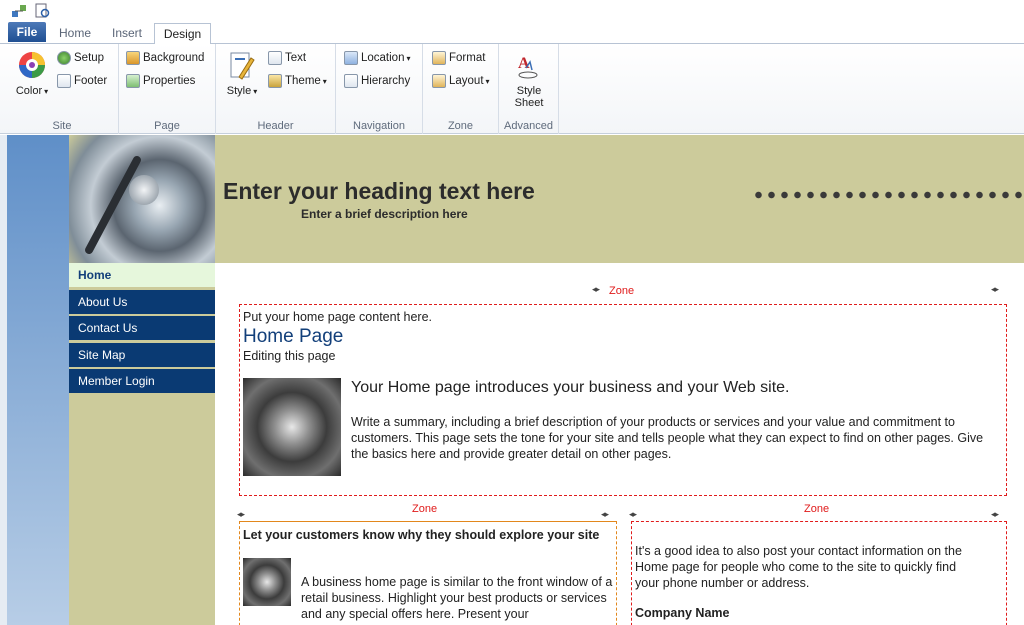 This screenshot has width=1024, height=625. I want to click on group-label-page: Page, so click(167, 126).